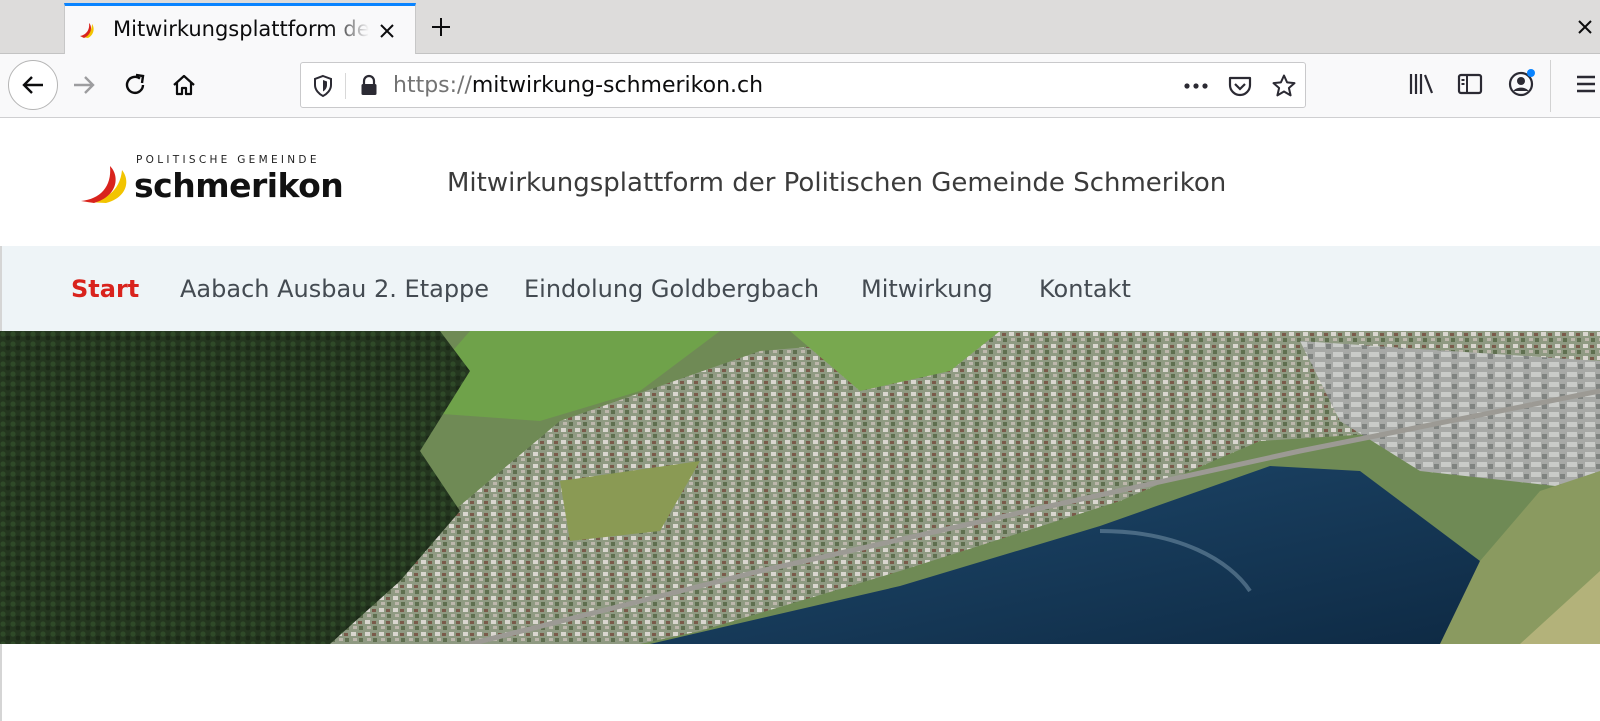 This screenshot has width=1600, height=721. Describe the element at coordinates (387, 31) in the screenshot. I see `close-icon` at that location.